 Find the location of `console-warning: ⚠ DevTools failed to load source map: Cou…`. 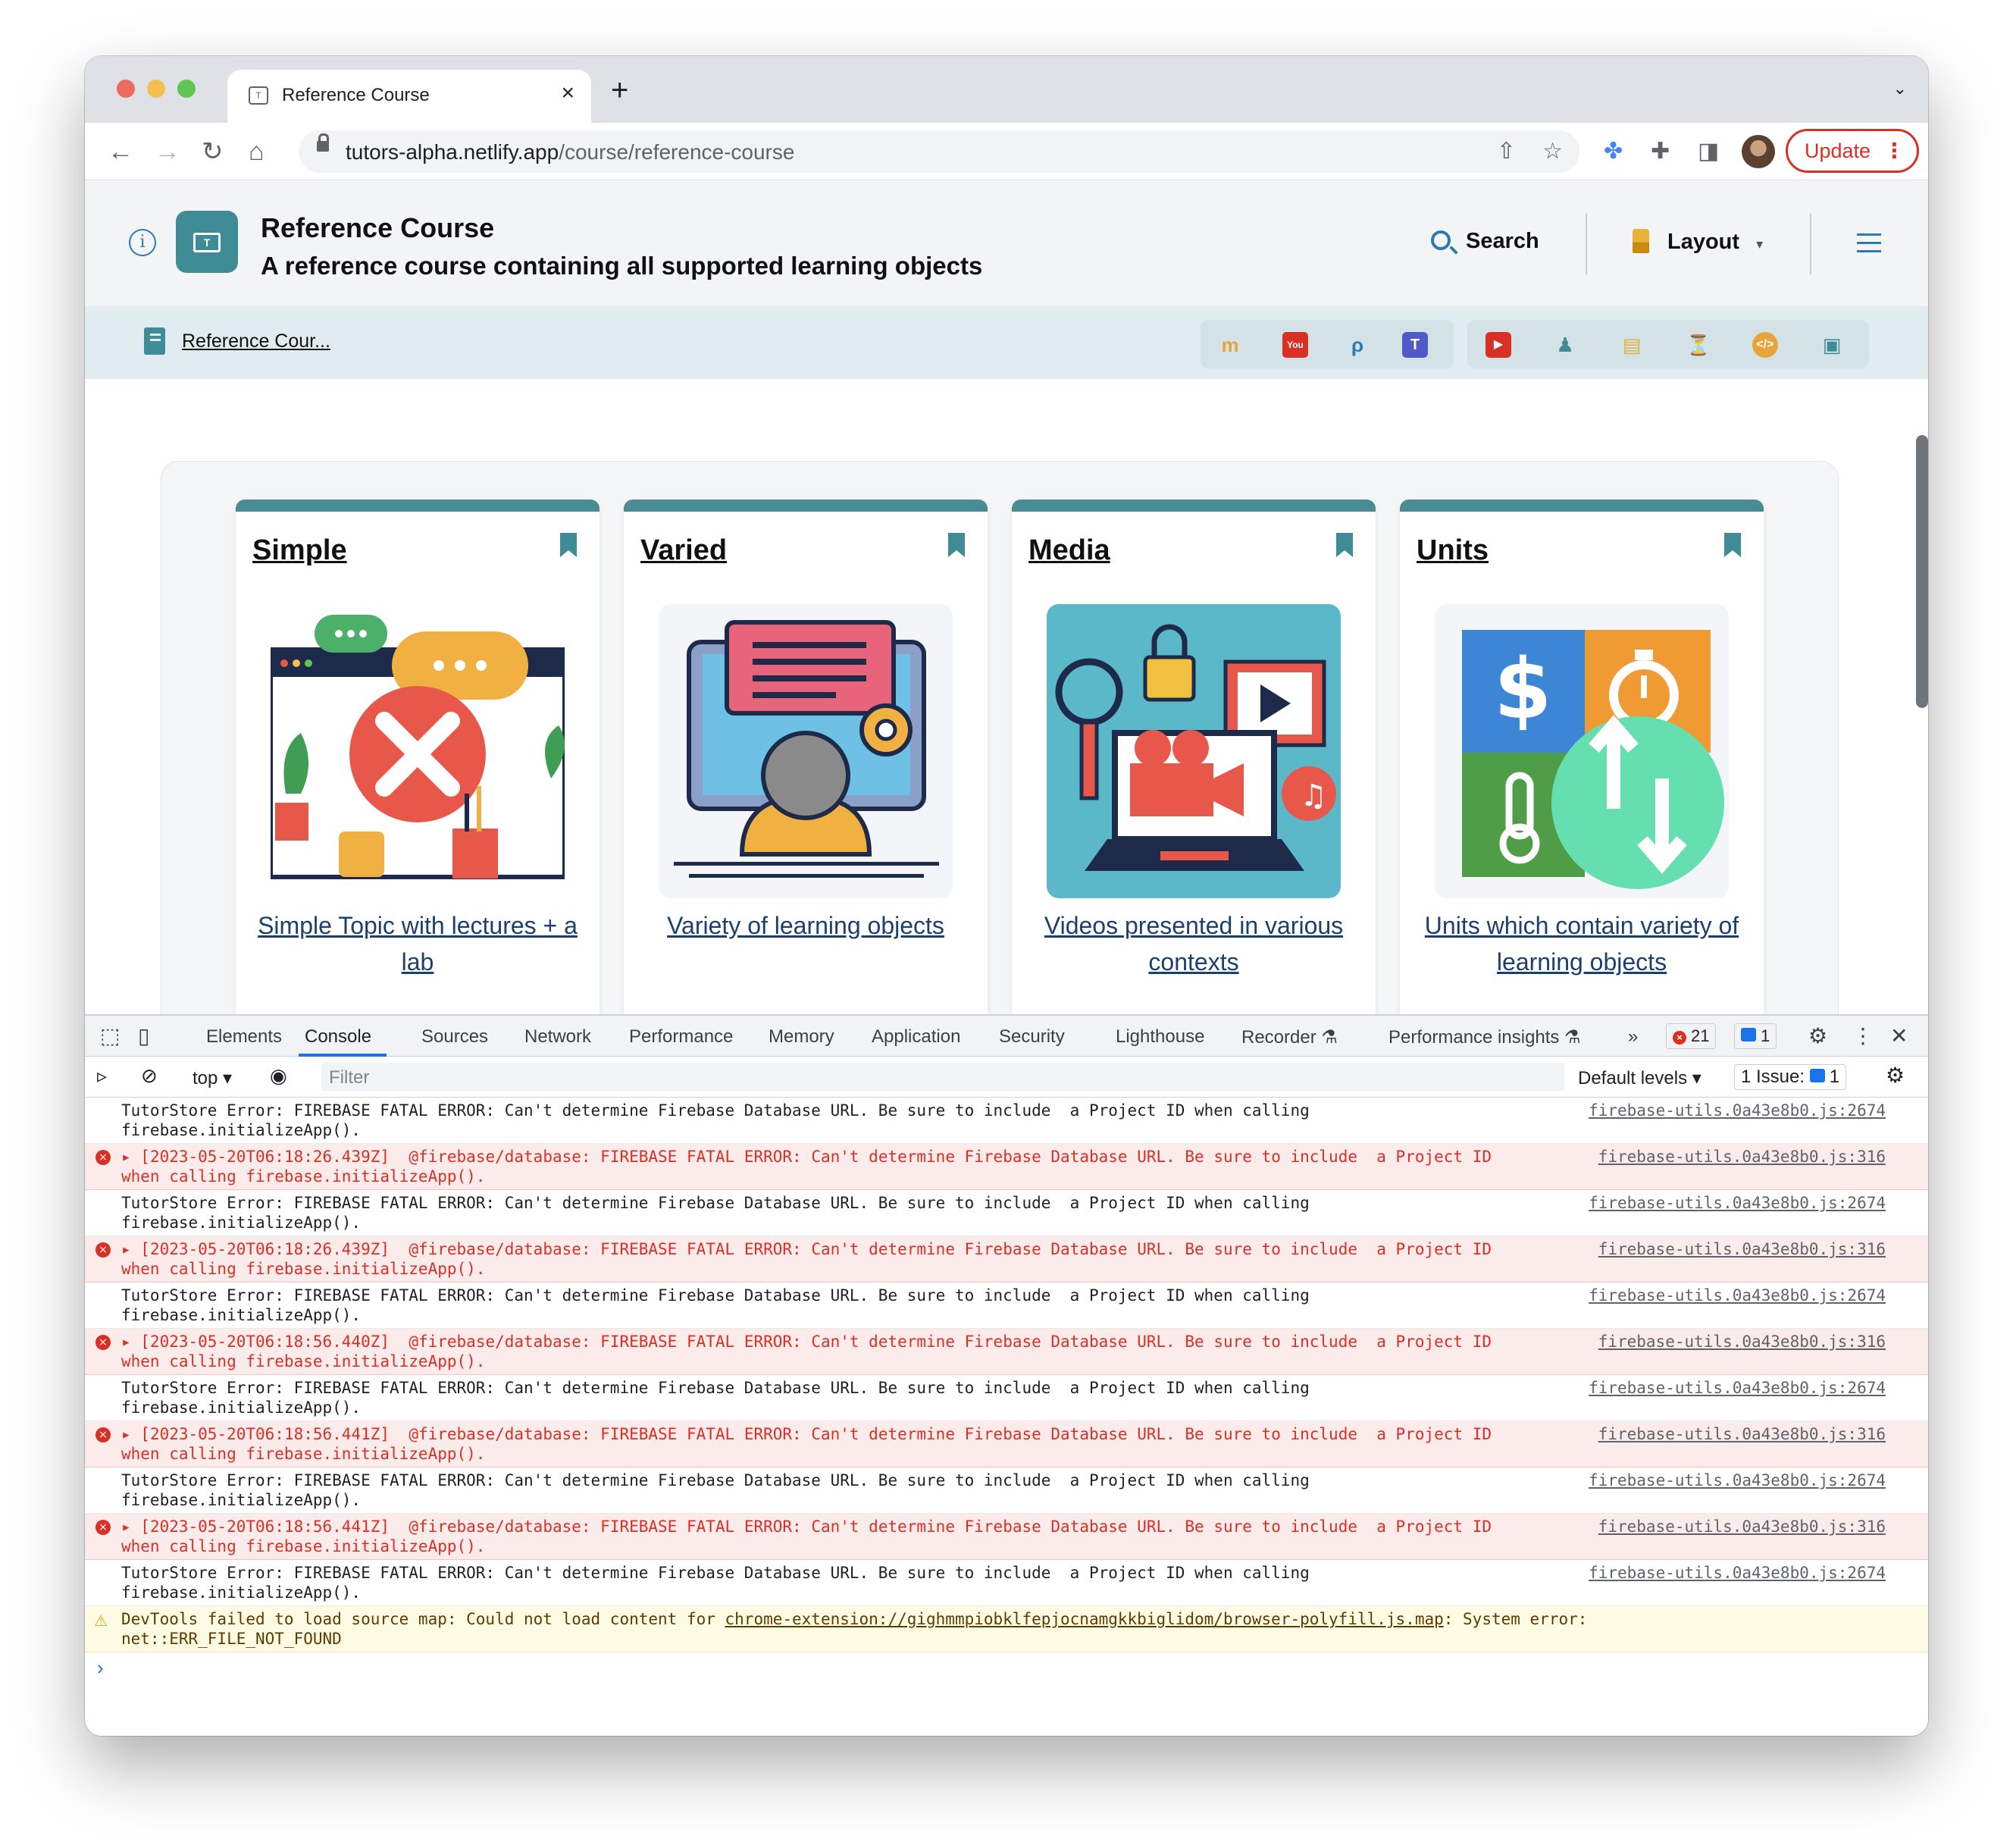

console-warning: ⚠ DevTools failed to load source map: Cou… is located at coordinates (1006, 1629).